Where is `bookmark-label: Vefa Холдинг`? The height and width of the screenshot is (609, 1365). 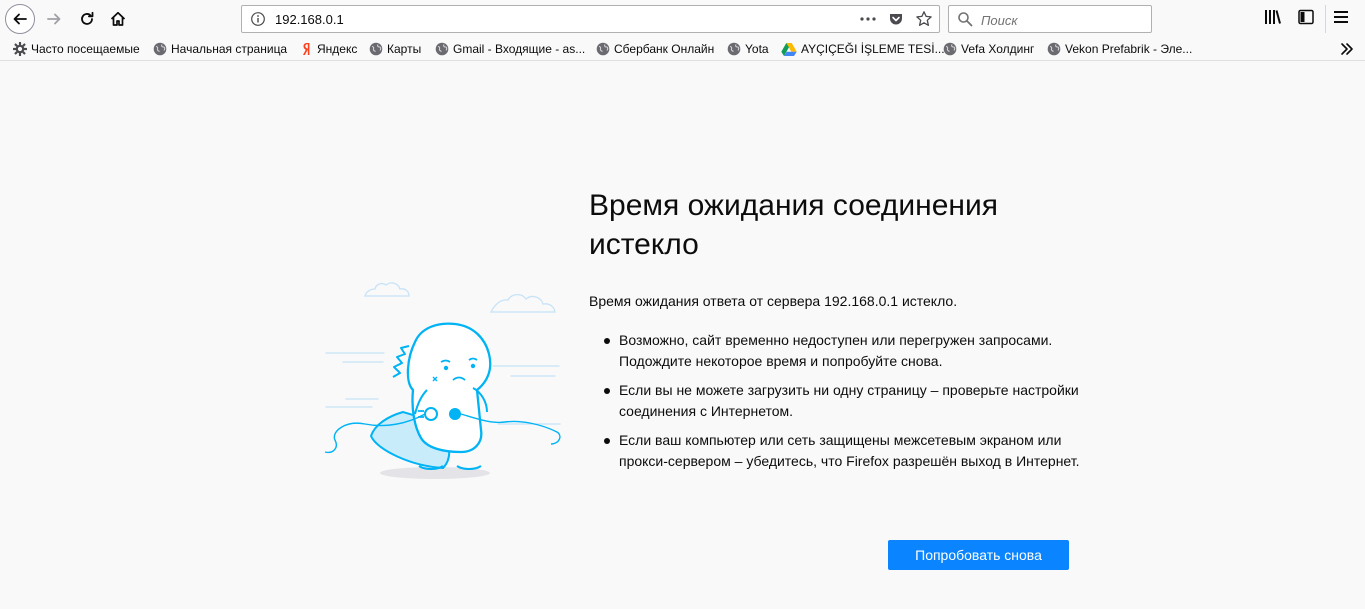 bookmark-label: Vefa Холдинг is located at coordinates (998, 49).